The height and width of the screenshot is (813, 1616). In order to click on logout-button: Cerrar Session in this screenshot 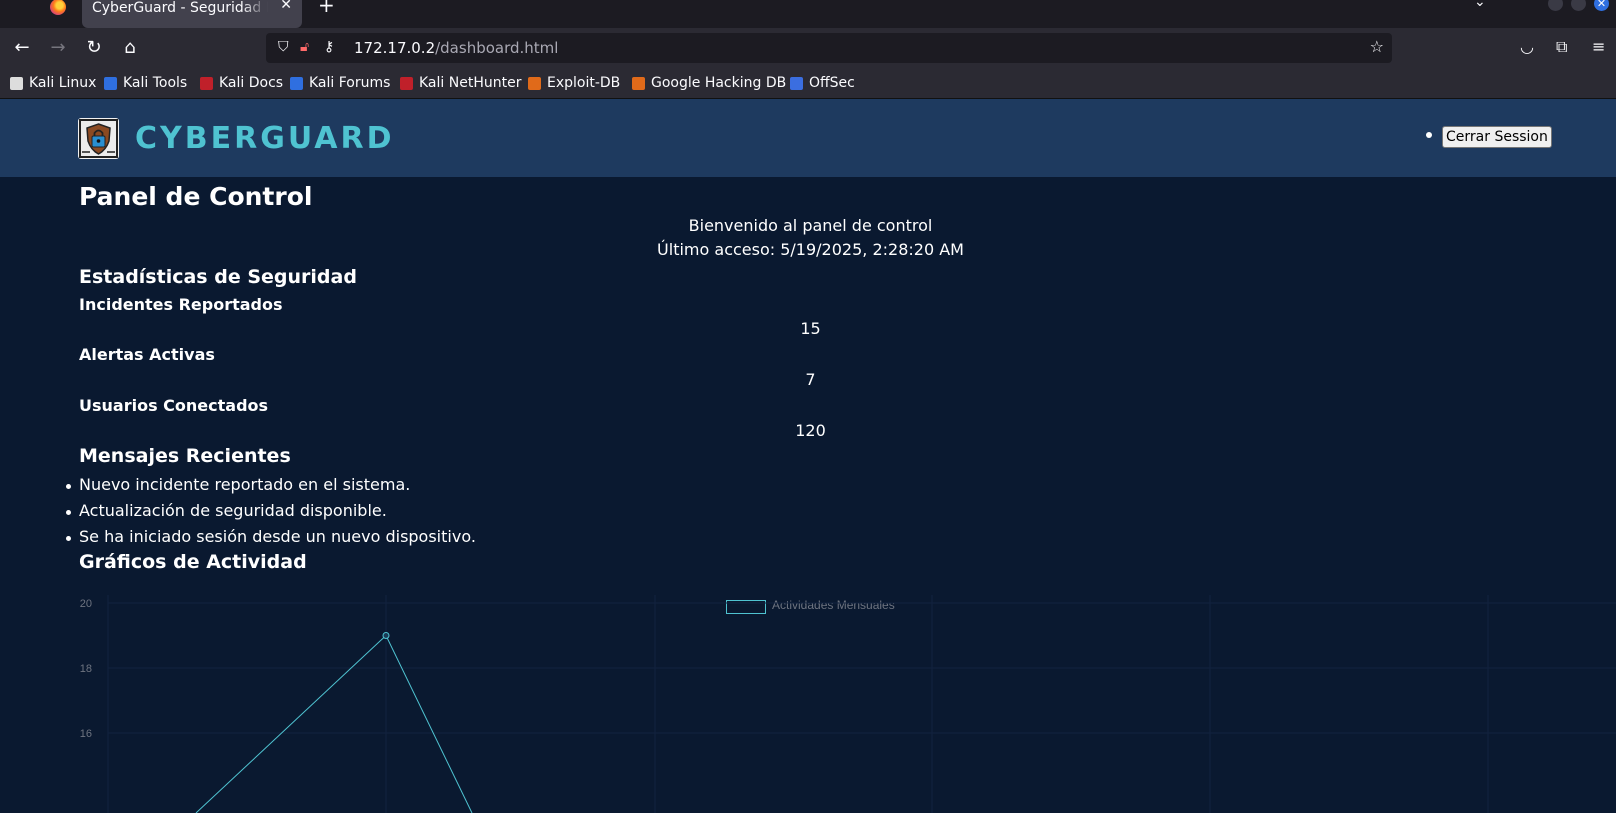, I will do `click(1497, 137)`.